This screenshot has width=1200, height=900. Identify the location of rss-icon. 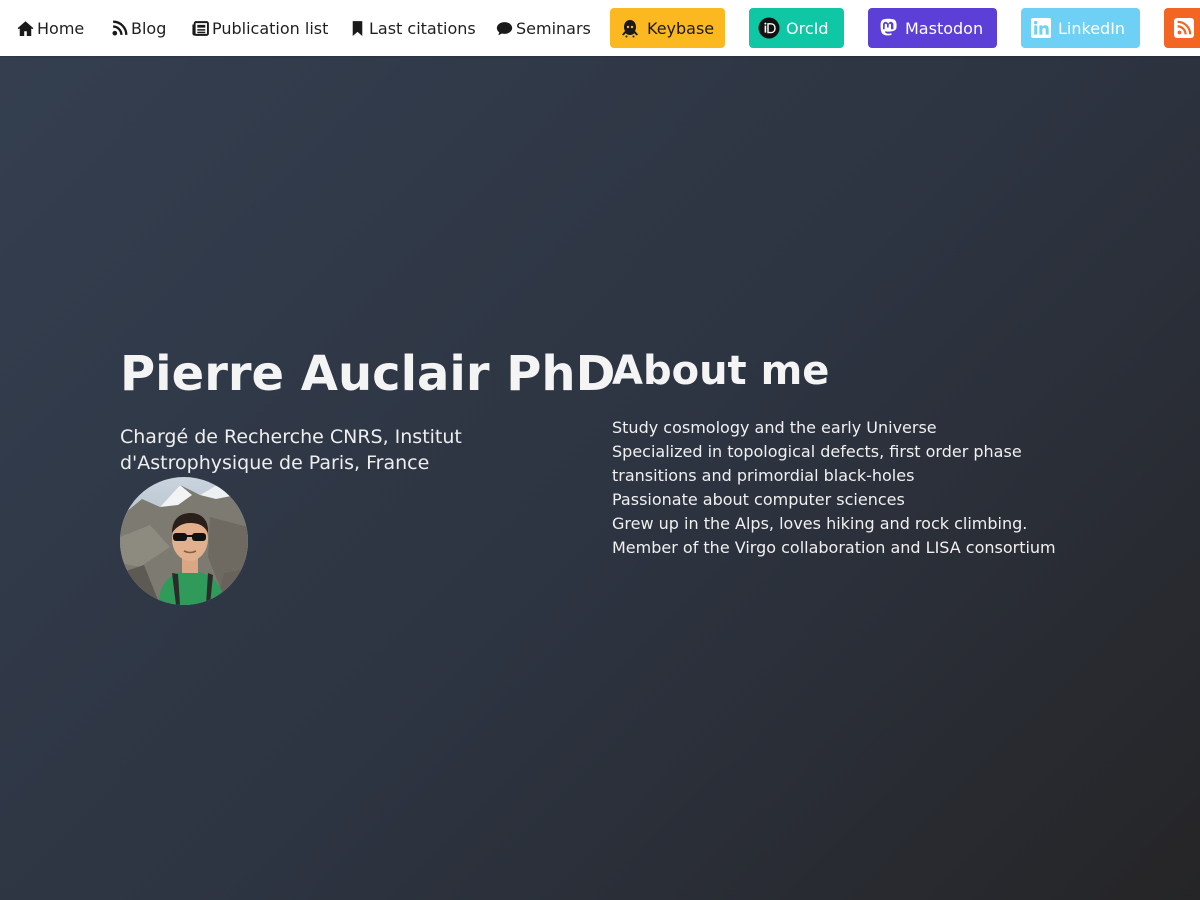
(1184, 28).